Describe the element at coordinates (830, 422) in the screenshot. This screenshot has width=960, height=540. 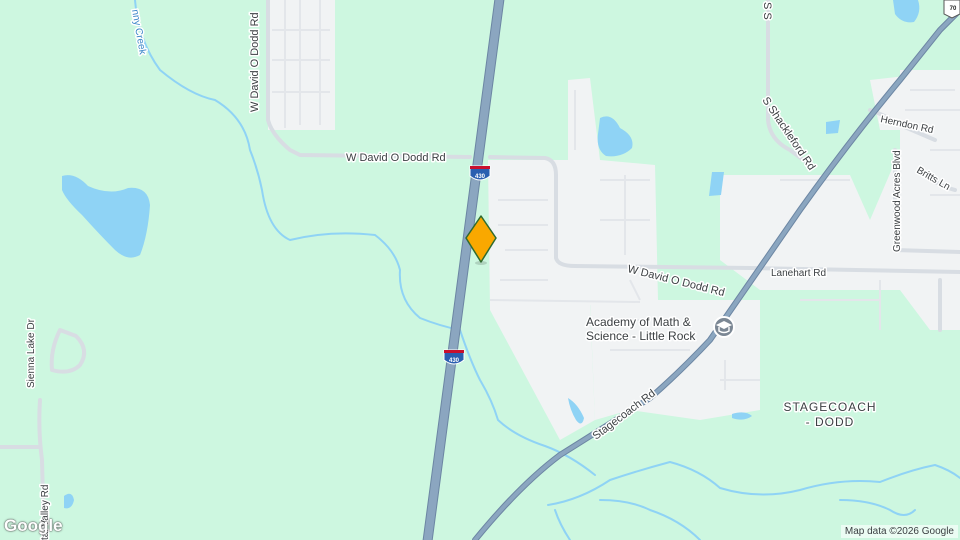
I see `area-label-line2: - DODD` at that location.